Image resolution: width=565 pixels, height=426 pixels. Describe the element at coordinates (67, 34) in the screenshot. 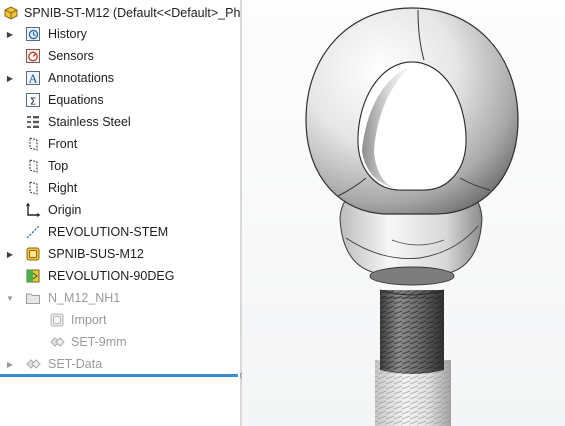

I see `tree-item-label: History` at that location.